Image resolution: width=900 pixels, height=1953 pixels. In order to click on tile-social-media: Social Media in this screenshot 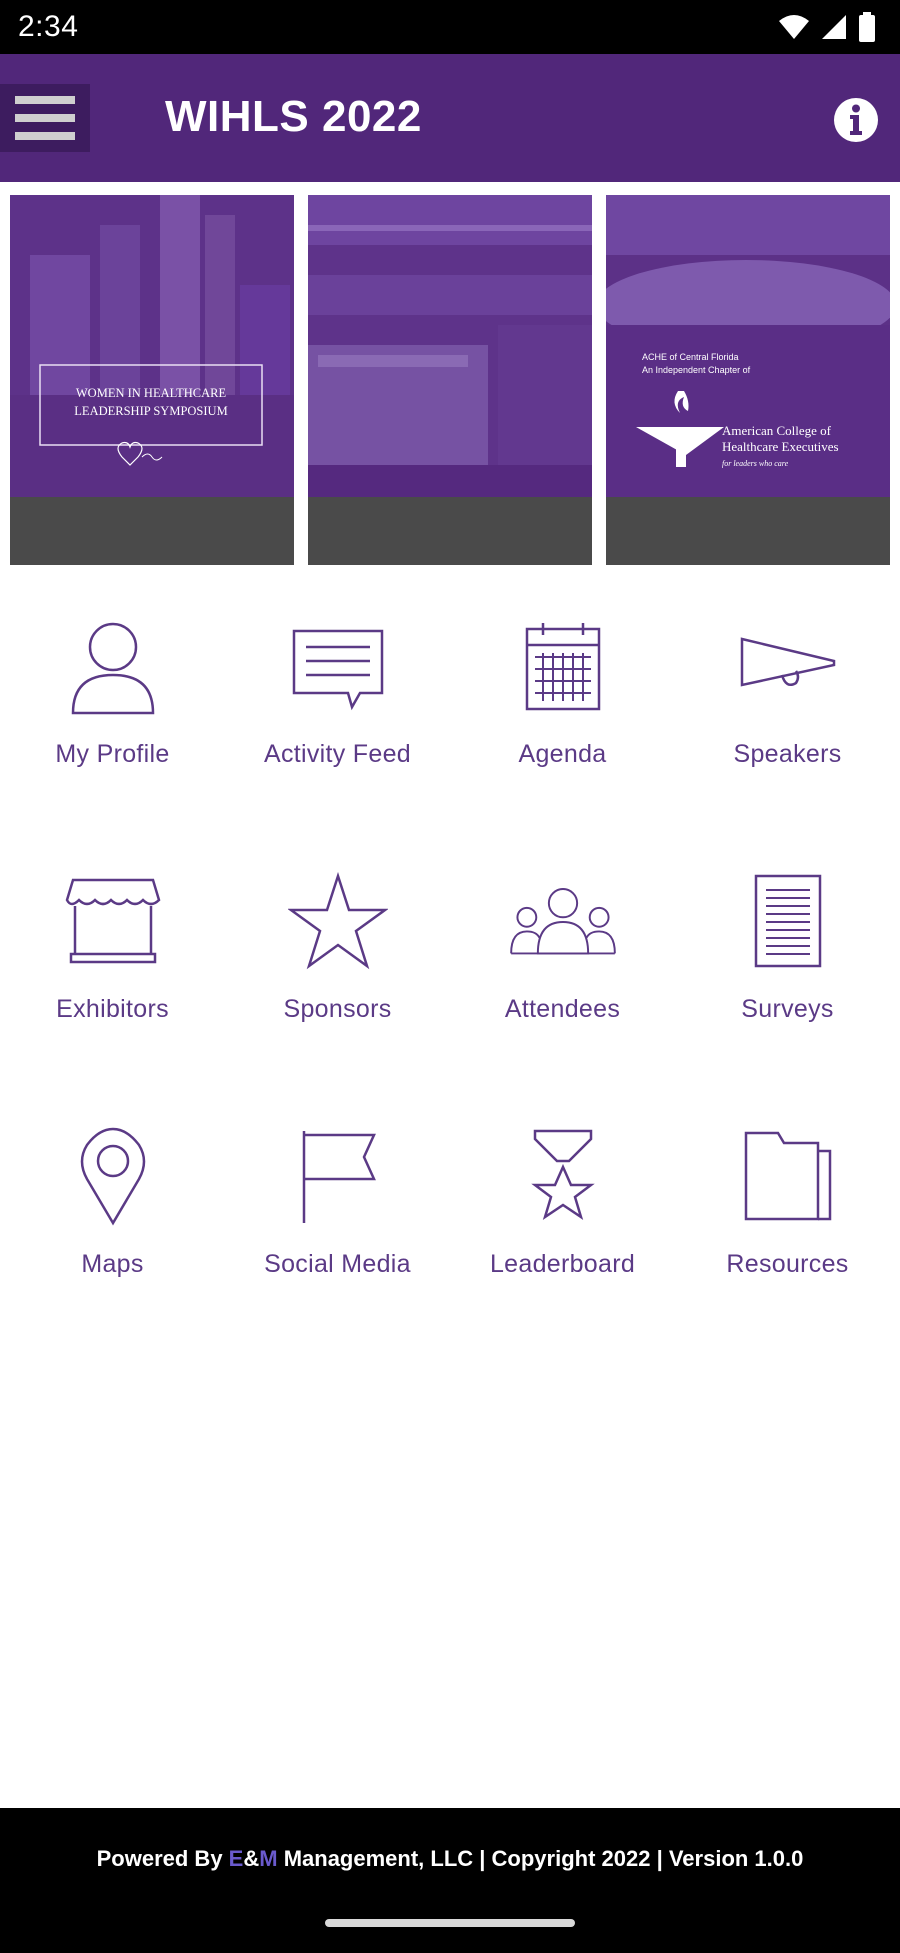, I will do `click(337, 1222)`.